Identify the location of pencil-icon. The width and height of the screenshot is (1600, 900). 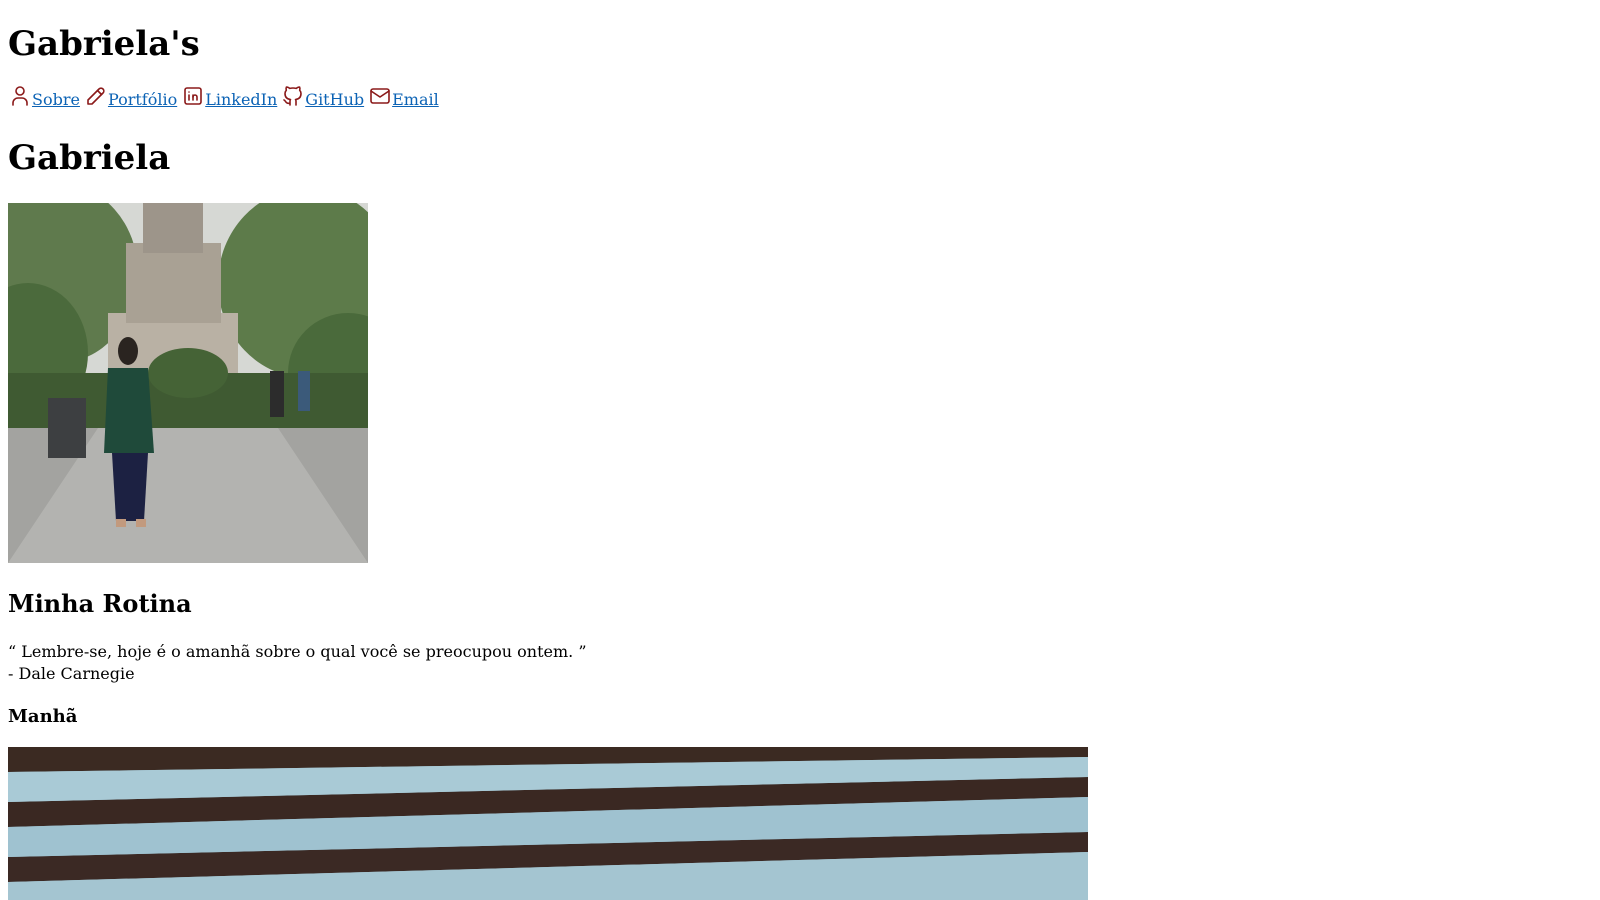
(96, 96).